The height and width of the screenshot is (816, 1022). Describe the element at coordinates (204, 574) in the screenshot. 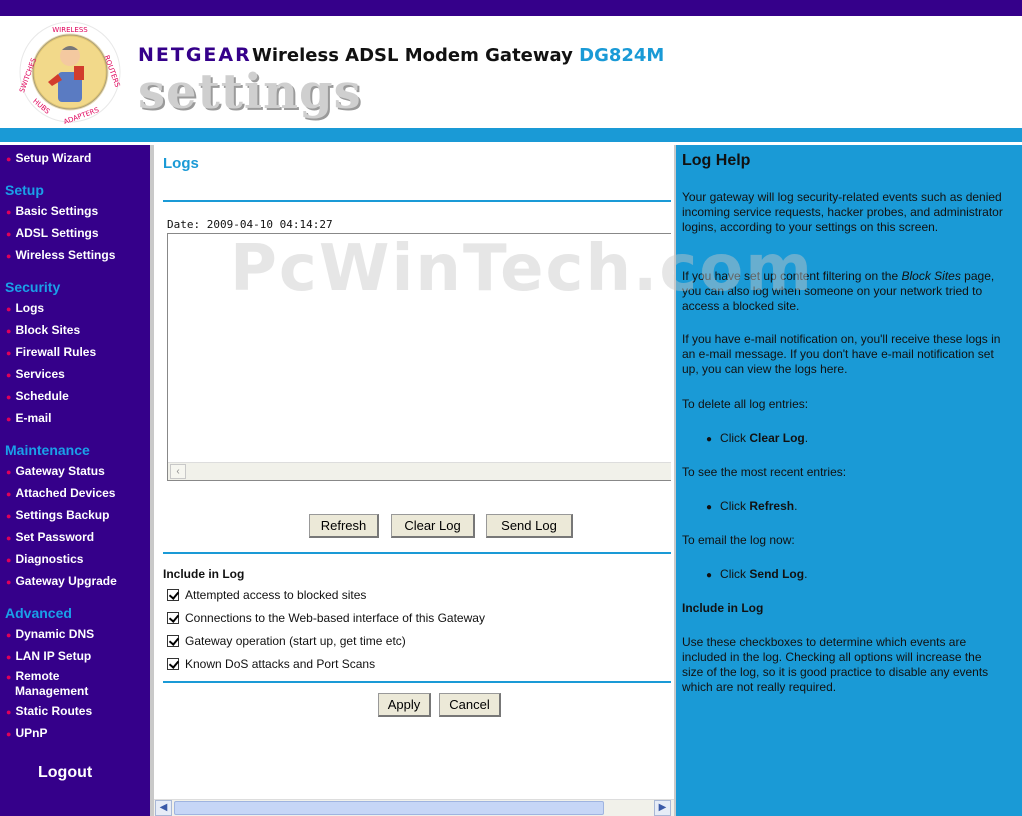

I see `include-in-log-title: Include in Log` at that location.